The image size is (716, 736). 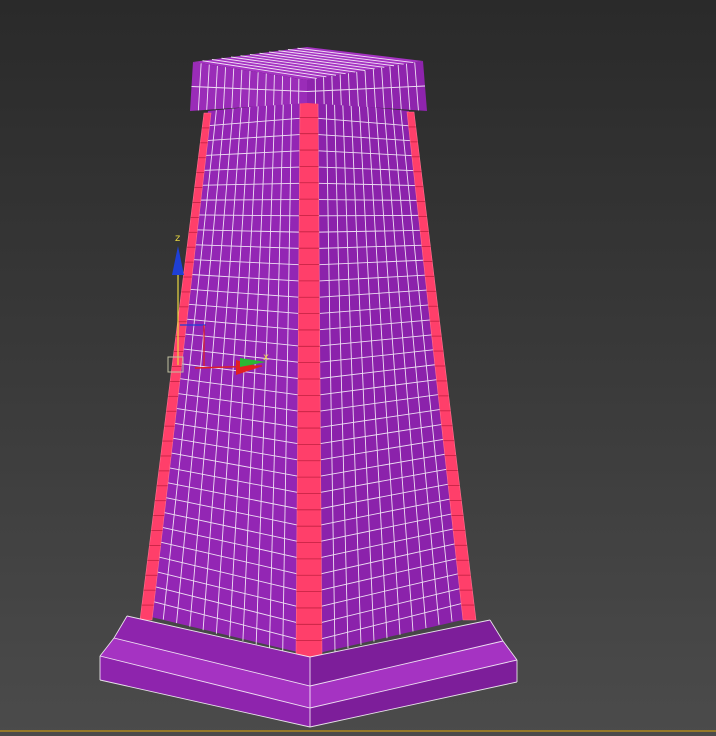 What do you see at coordinates (248, 200) in the screenshot?
I see `wire-edge` at bounding box center [248, 200].